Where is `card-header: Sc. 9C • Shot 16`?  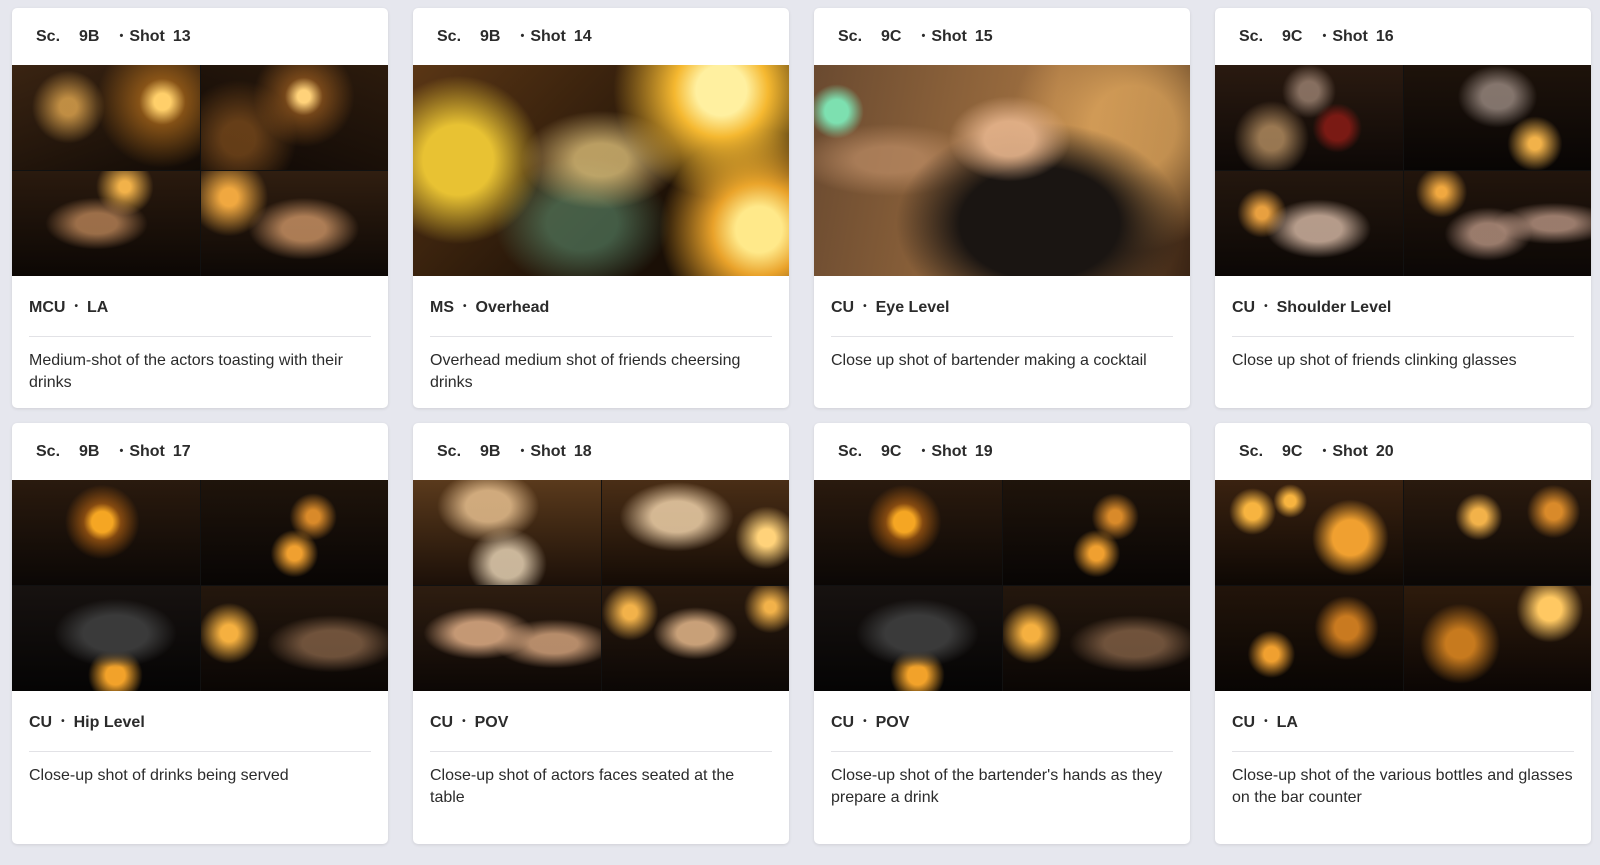 card-header: Sc. 9C • Shot 16 is located at coordinates (1403, 36).